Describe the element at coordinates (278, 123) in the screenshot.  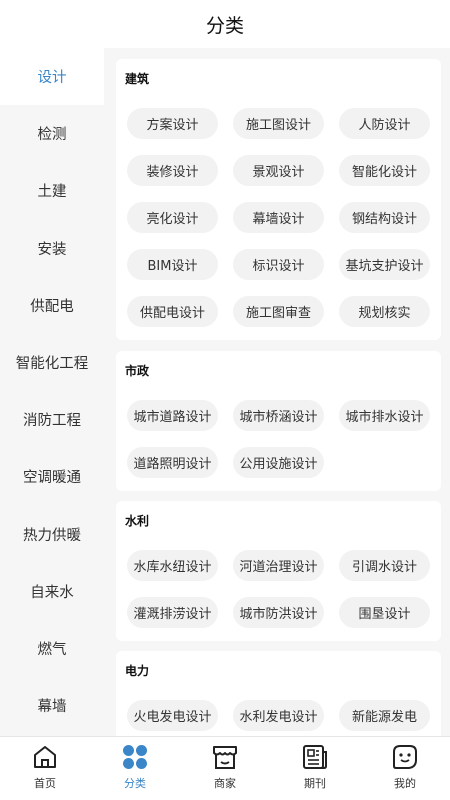
I see `category-chip: 施工图设计` at that location.